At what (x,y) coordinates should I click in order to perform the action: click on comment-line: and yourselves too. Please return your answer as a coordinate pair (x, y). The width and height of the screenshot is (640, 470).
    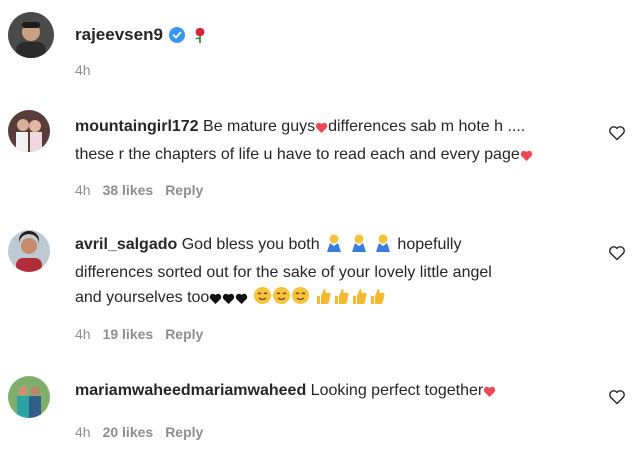
    Looking at the image, I should click on (142, 297).